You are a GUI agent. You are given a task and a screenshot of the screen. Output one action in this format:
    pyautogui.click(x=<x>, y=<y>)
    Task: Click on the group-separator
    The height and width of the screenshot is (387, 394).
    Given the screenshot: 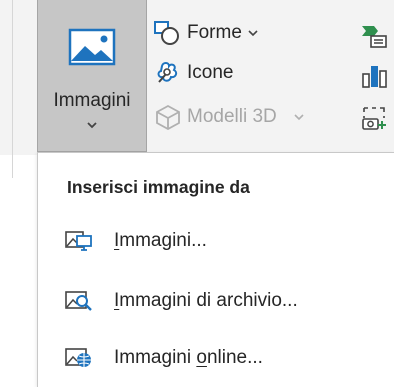 What is the action you would take?
    pyautogui.click(x=12, y=89)
    